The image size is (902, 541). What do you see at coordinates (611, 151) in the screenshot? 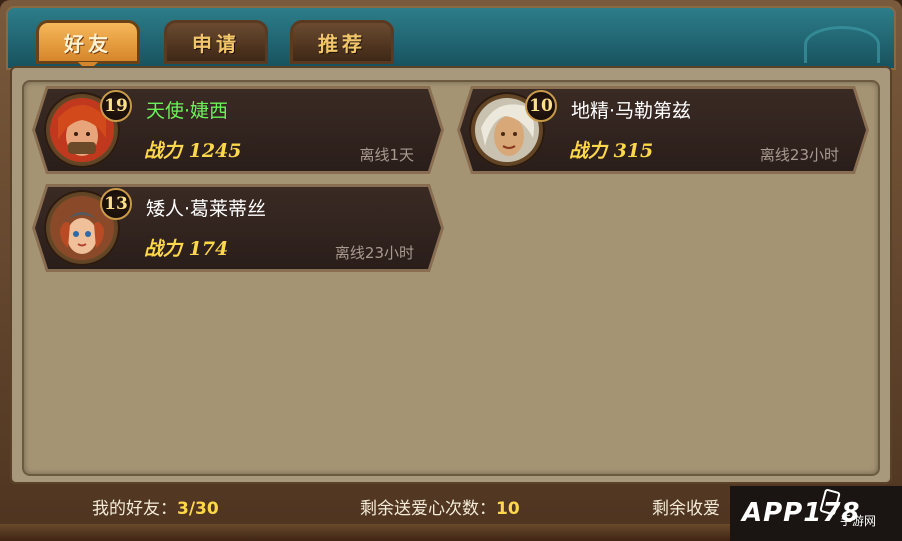
I see `combat-power: 战力 315` at bounding box center [611, 151].